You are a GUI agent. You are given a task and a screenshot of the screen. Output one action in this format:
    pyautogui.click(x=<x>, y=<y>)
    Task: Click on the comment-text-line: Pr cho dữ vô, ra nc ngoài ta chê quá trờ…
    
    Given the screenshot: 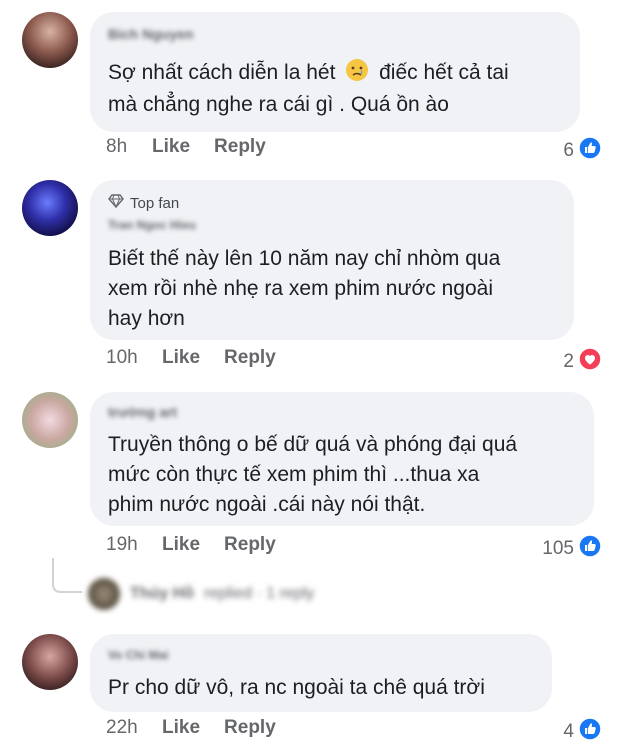 What is the action you would take?
    pyautogui.click(x=296, y=687)
    